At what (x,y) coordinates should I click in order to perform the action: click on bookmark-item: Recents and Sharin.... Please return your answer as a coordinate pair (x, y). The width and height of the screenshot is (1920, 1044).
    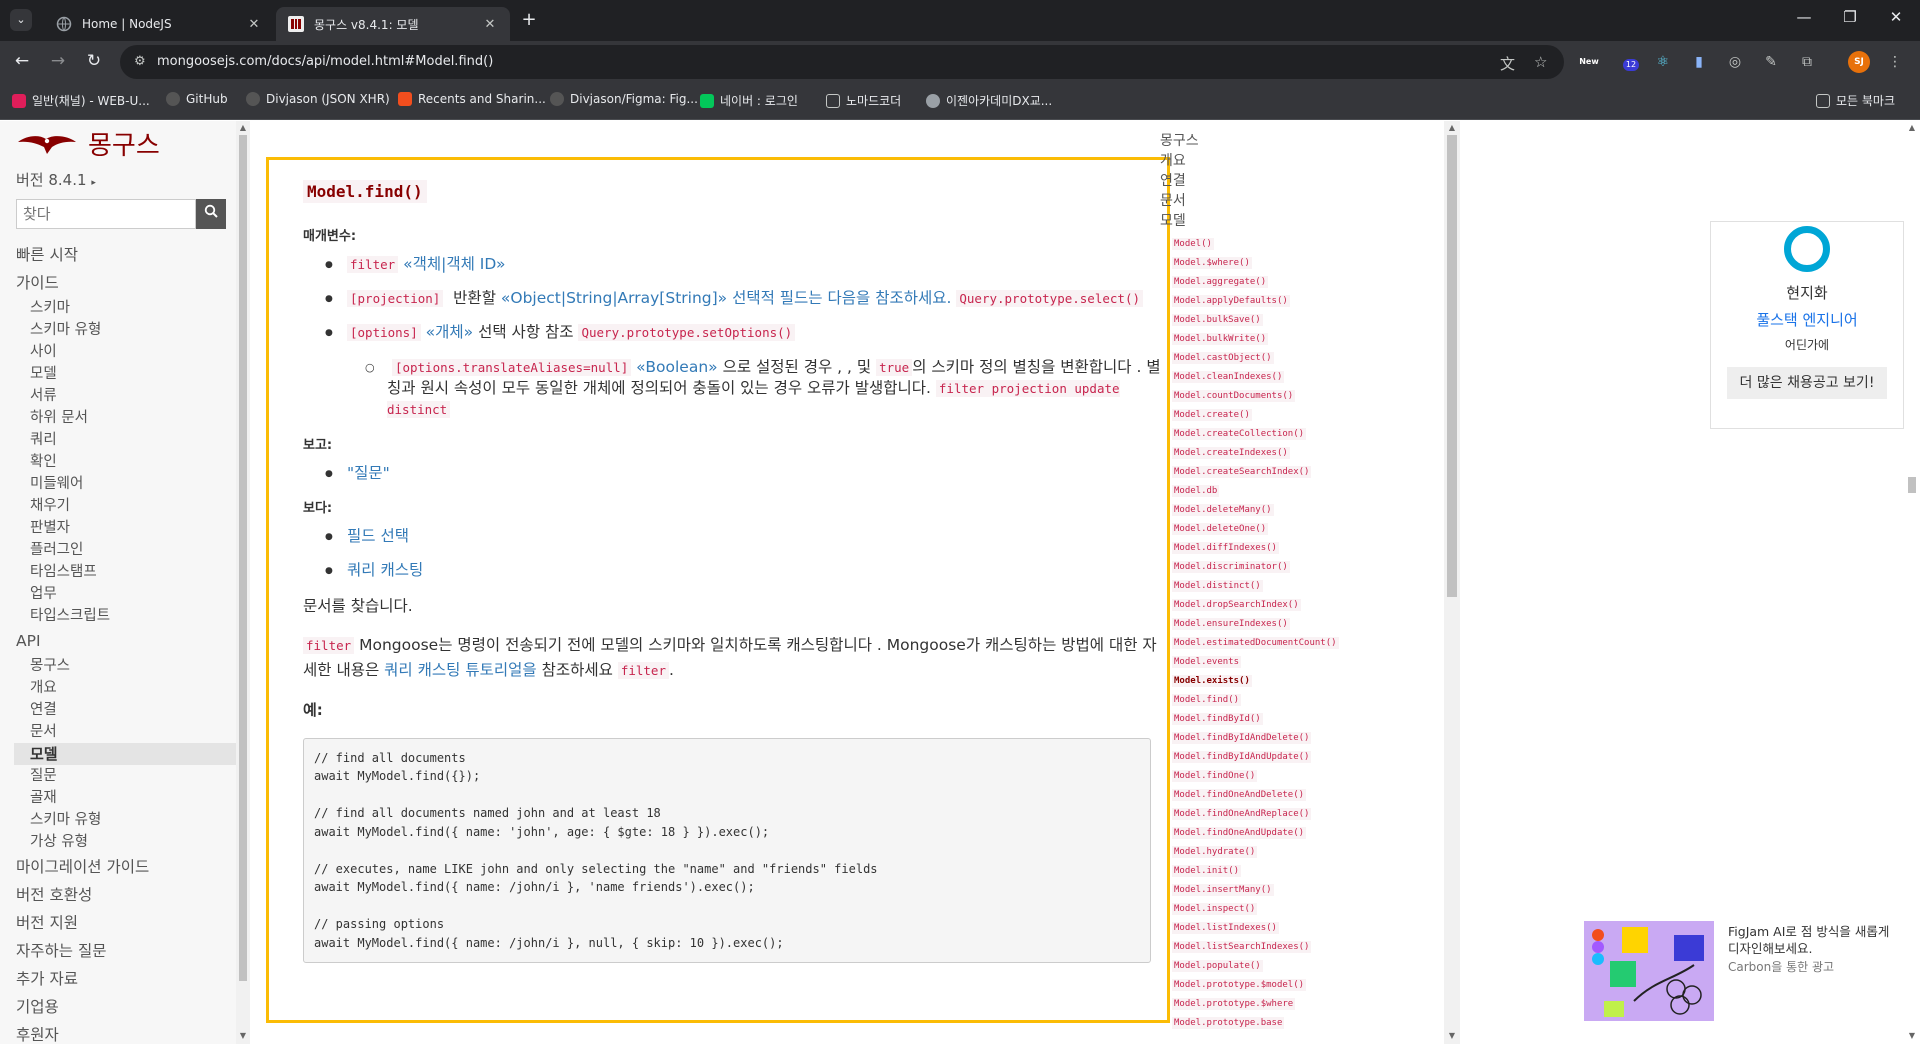
    Looking at the image, I should click on (472, 99).